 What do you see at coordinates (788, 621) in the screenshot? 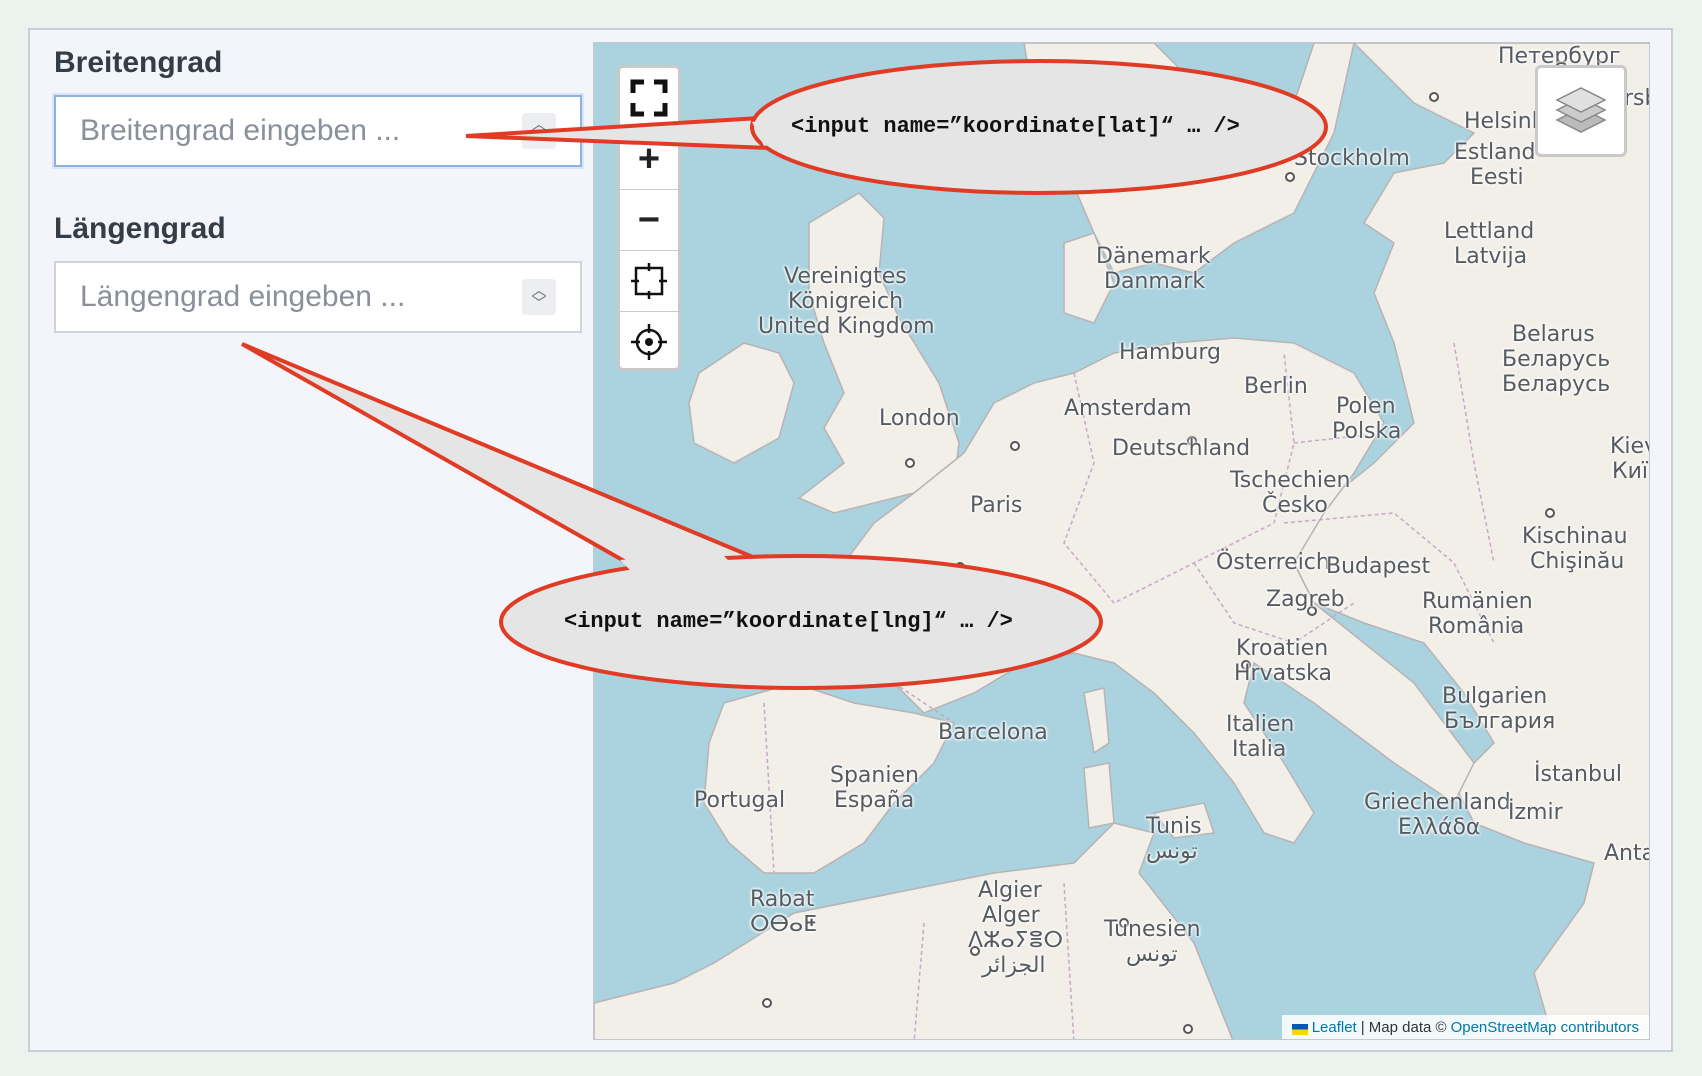
I see `lng-callout-text: <input name=”koordinate[lng]“ … />` at bounding box center [788, 621].